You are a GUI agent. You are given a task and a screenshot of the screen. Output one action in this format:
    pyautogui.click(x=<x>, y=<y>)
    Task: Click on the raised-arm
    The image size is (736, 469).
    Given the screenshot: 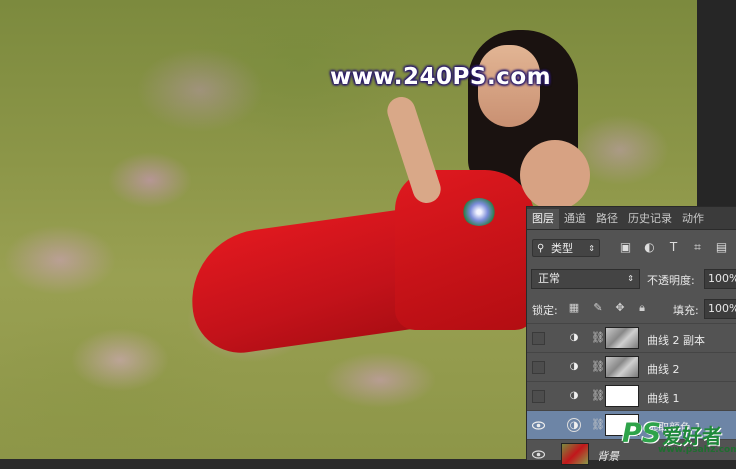 What is the action you would take?
    pyautogui.click(x=414, y=150)
    